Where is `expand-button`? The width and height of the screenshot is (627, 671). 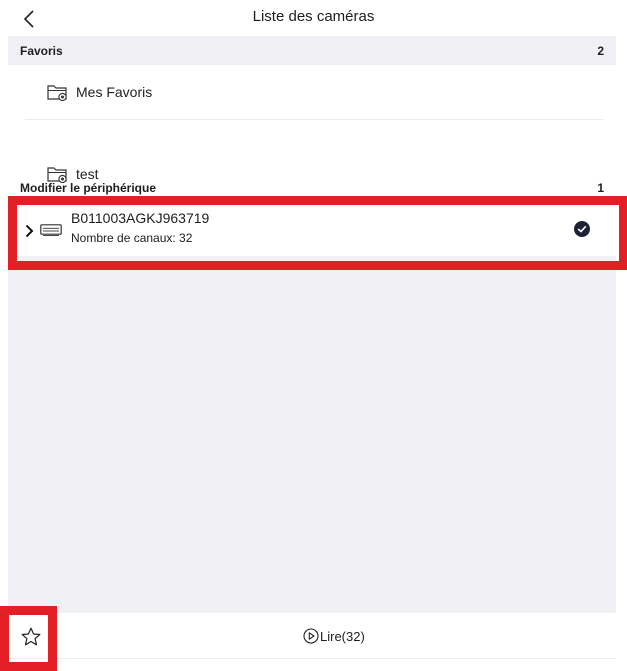
expand-button is located at coordinates (29, 231).